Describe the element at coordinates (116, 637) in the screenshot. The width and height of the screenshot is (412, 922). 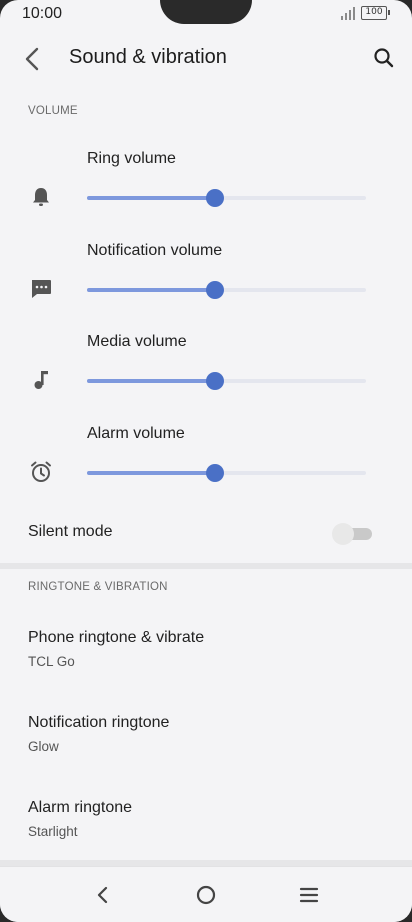
I see `item-title: Phone ringtone & vibrate` at that location.